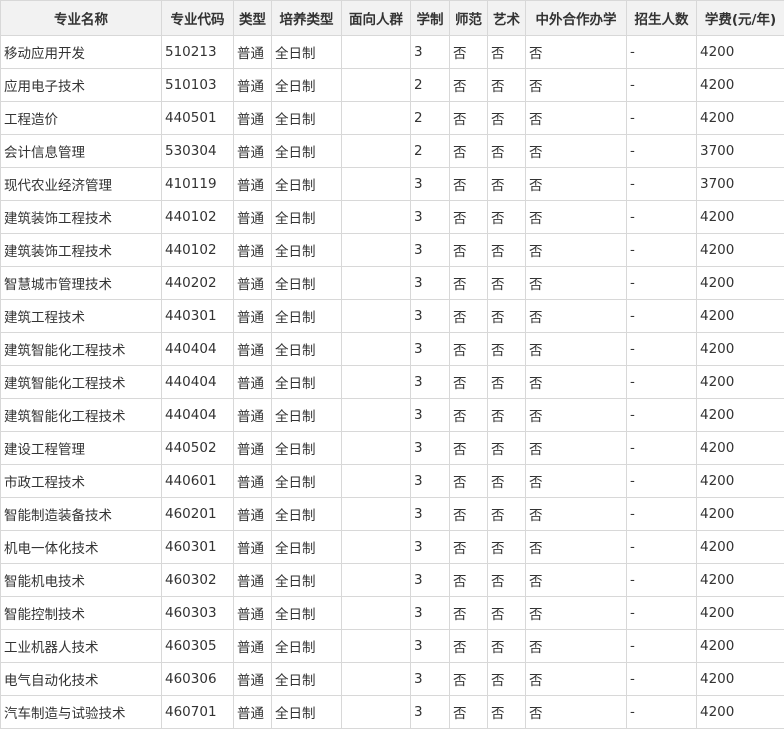 This screenshot has height=729, width=784. I want to click on cell-major-name: 移动应用开发, so click(81, 52).